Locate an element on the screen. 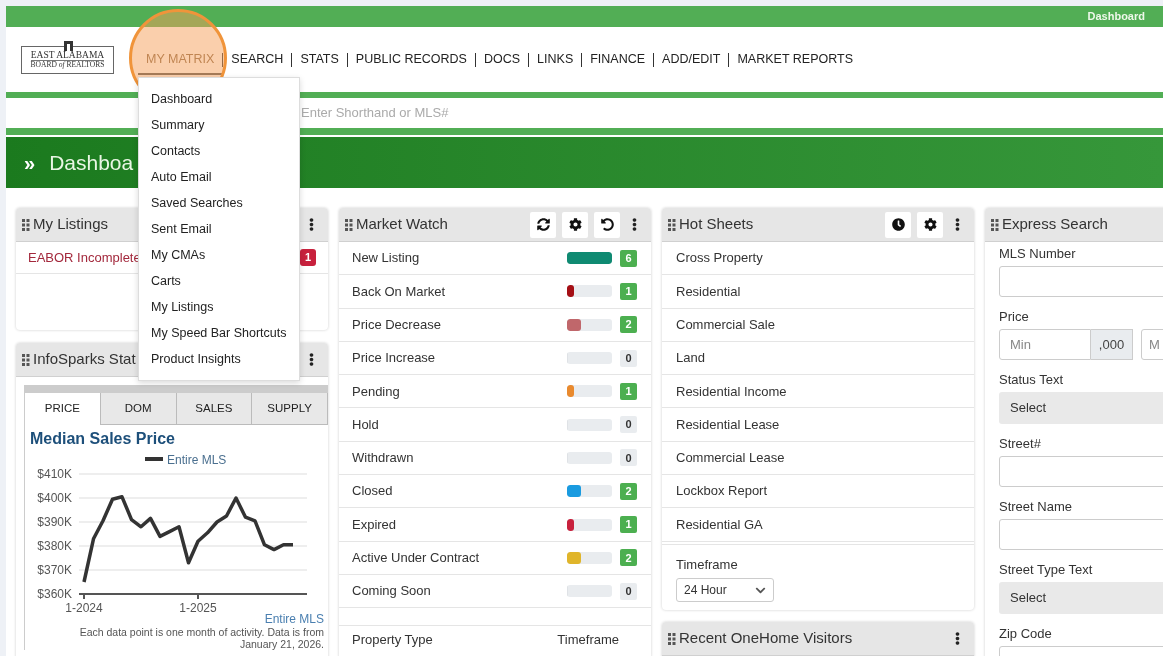  market-watch-row: New Listing 6 is located at coordinates (495, 259).